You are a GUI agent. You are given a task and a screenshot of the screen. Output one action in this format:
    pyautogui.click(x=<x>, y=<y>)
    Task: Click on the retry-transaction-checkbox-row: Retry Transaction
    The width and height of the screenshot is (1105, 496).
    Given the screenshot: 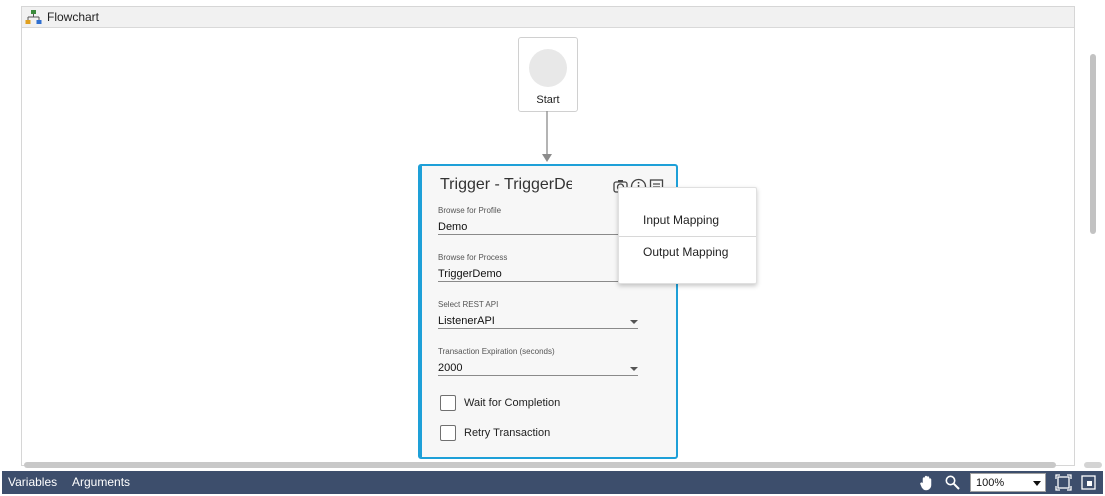 What is the action you would take?
    pyautogui.click(x=495, y=433)
    